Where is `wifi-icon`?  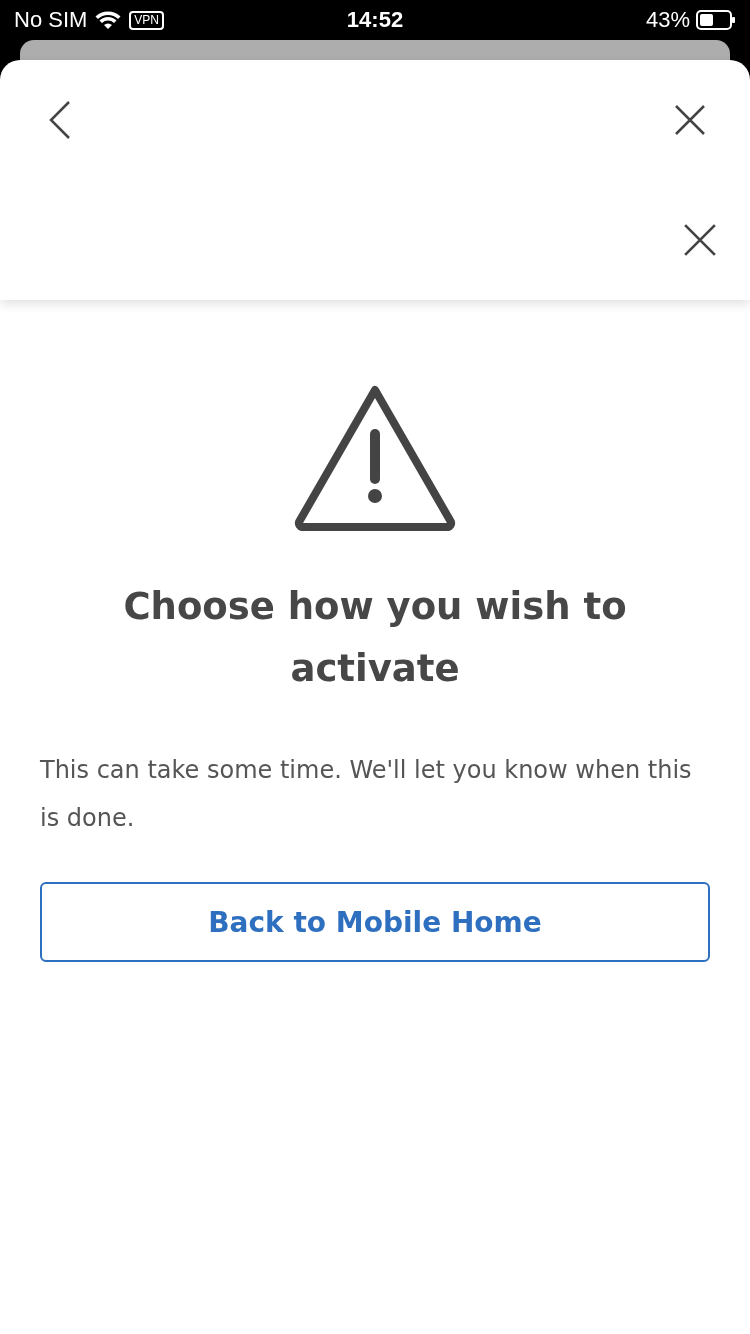 wifi-icon is located at coordinates (108, 20).